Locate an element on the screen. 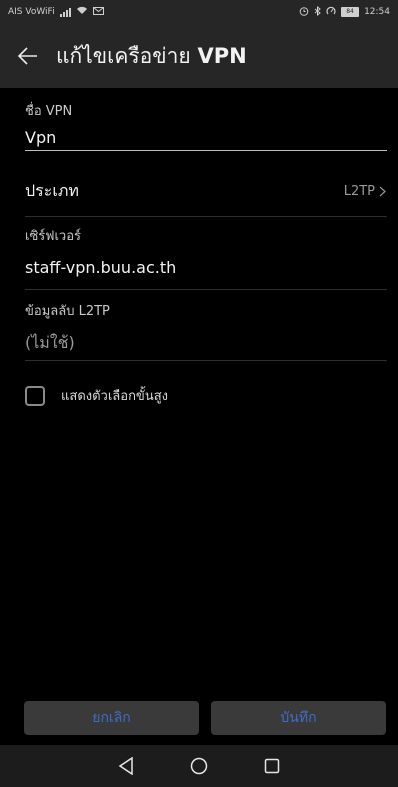 This screenshot has height=787, width=398. wifi-icon is located at coordinates (82, 12).